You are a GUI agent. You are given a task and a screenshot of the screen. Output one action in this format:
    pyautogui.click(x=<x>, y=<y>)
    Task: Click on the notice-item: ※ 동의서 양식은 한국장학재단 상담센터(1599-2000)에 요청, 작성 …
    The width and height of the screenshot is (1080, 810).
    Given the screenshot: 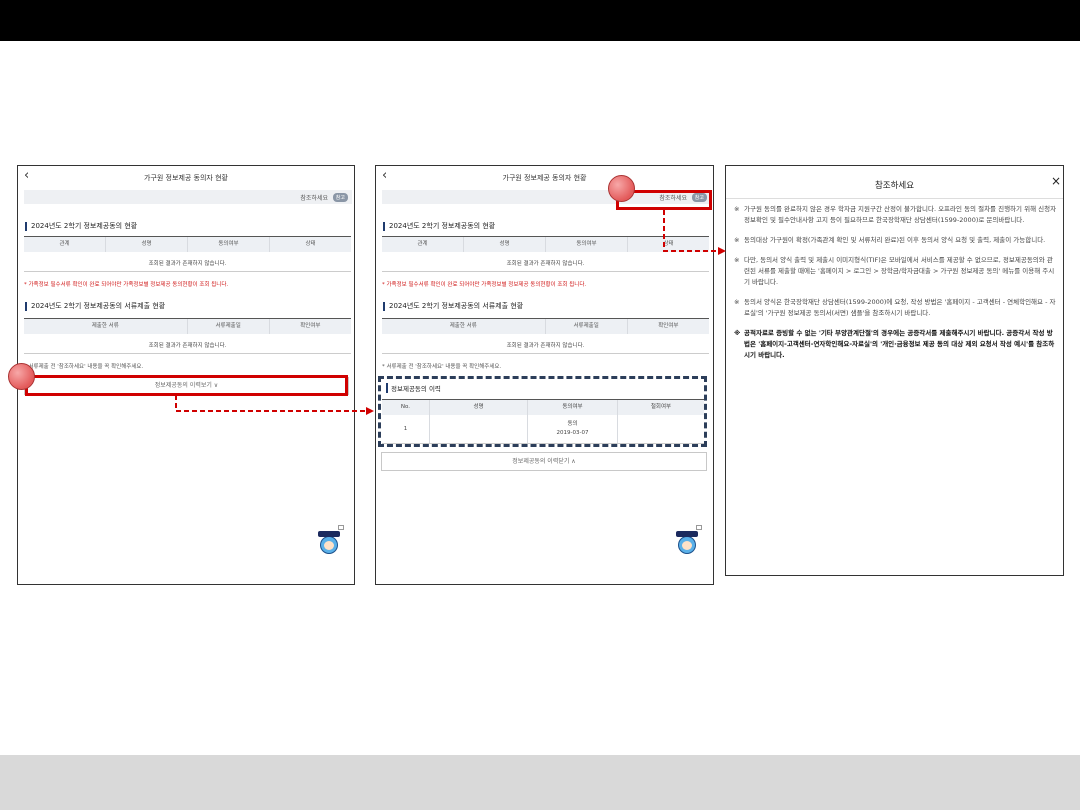 What is the action you would take?
    pyautogui.click(x=895, y=307)
    